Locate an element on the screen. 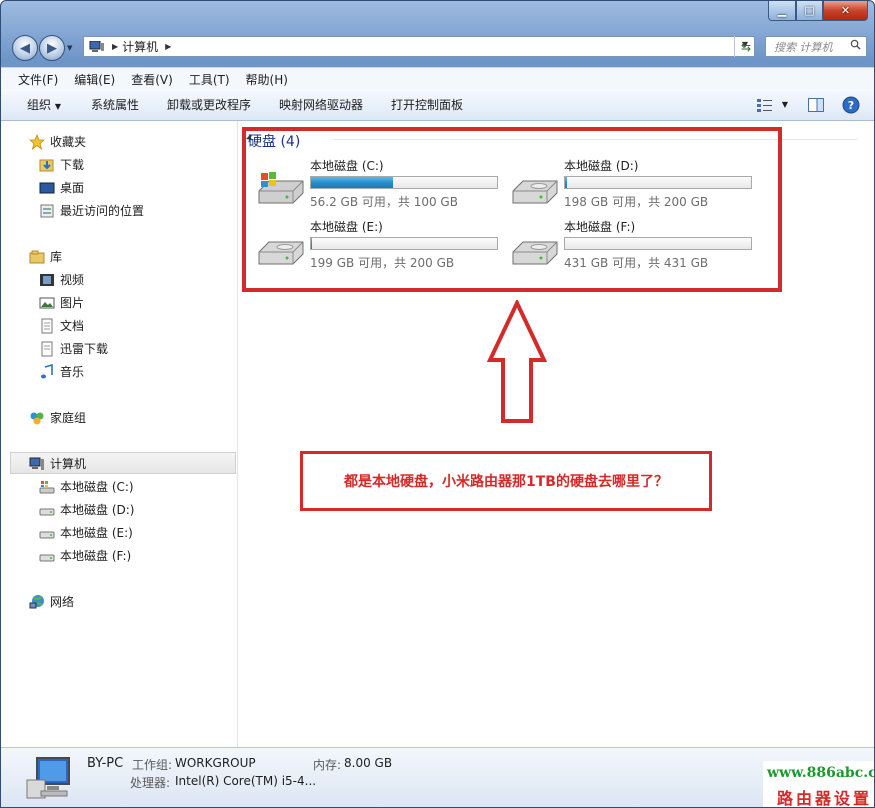  menu-tools: 工具(T) is located at coordinates (209, 79).